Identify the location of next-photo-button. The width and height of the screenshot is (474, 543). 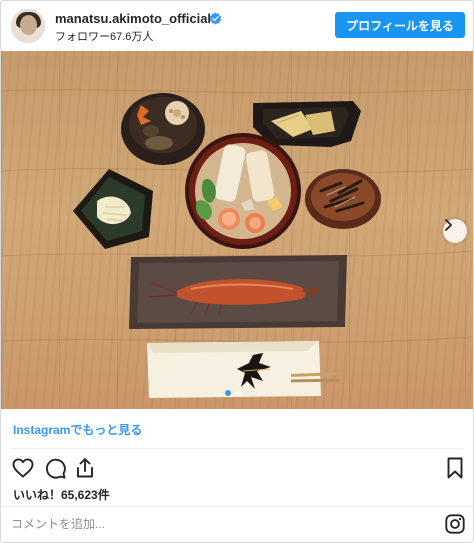
(455, 231).